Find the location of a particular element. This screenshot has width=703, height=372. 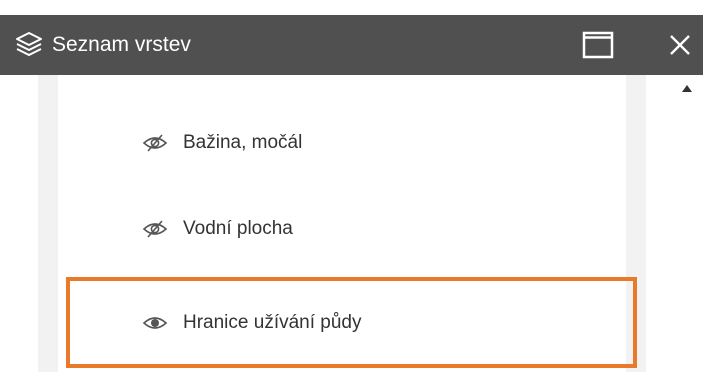

panel-title: Seznam vrstev is located at coordinates (121, 44).